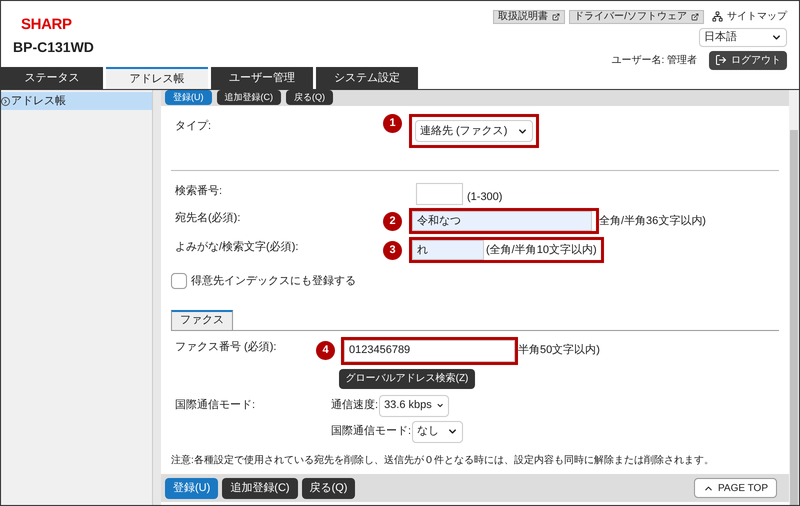  Describe the element at coordinates (407, 378) in the screenshot. I see `global-search-button: グローバルアドレス検索(Z)` at that location.